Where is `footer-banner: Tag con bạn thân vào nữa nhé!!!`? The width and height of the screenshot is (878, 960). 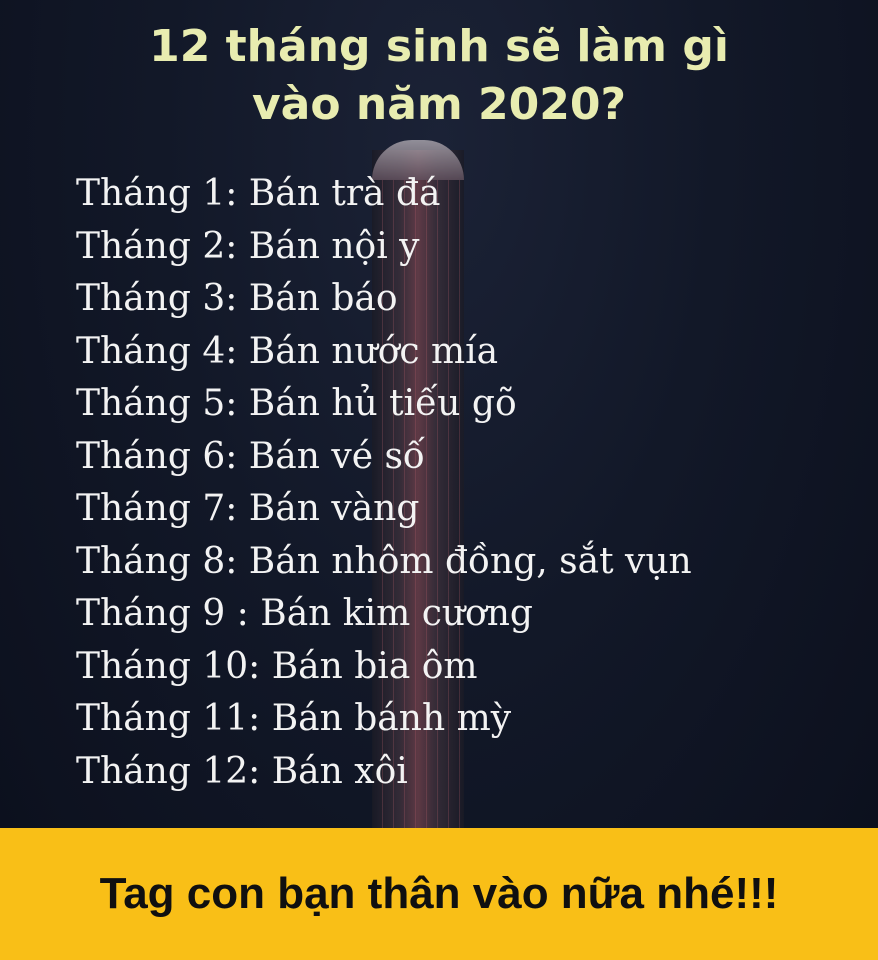
footer-banner: Tag con bạn thân vào nữa nhé!!! is located at coordinates (439, 894).